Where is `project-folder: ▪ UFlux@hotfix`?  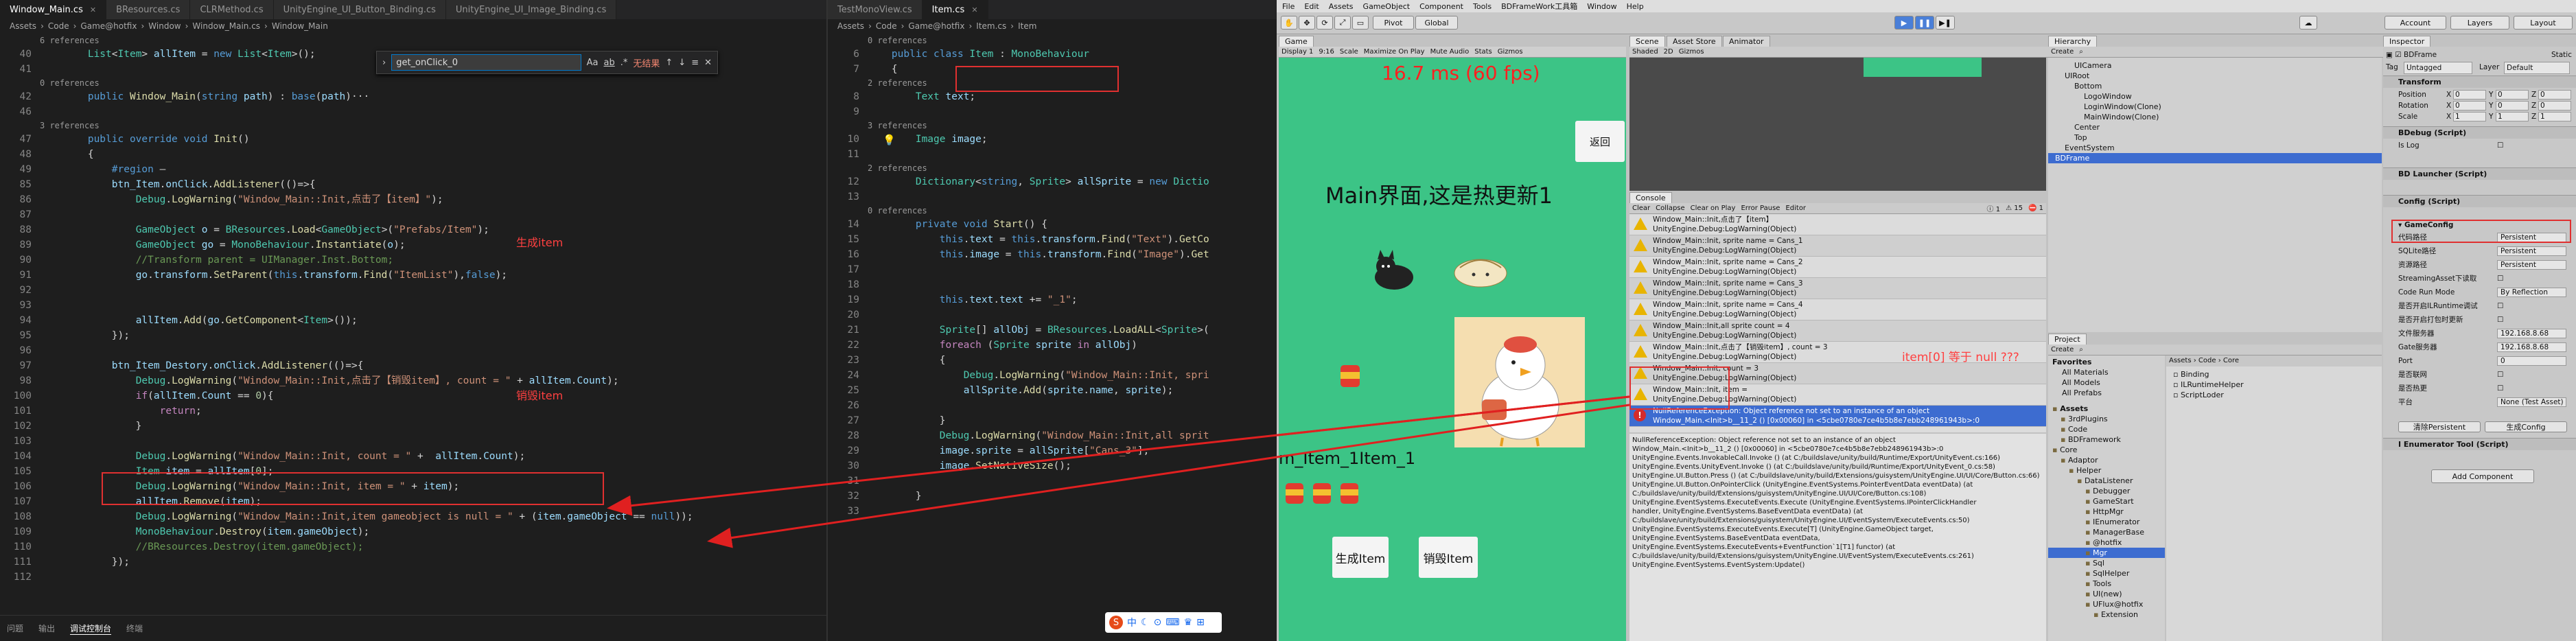 project-folder: ▪ UFlux@hotfix is located at coordinates (2106, 604).